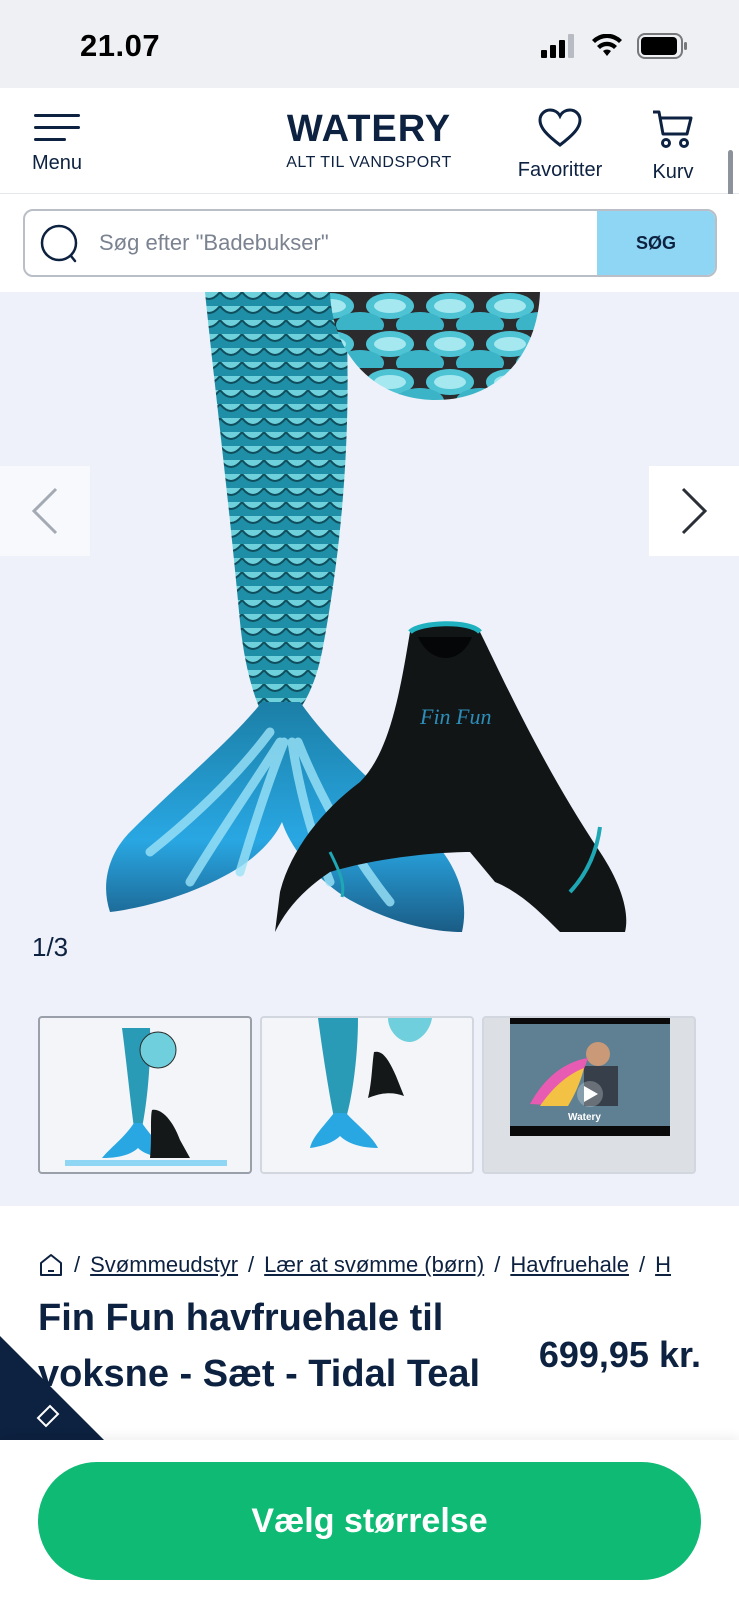  I want to click on search-input, so click(359, 243).